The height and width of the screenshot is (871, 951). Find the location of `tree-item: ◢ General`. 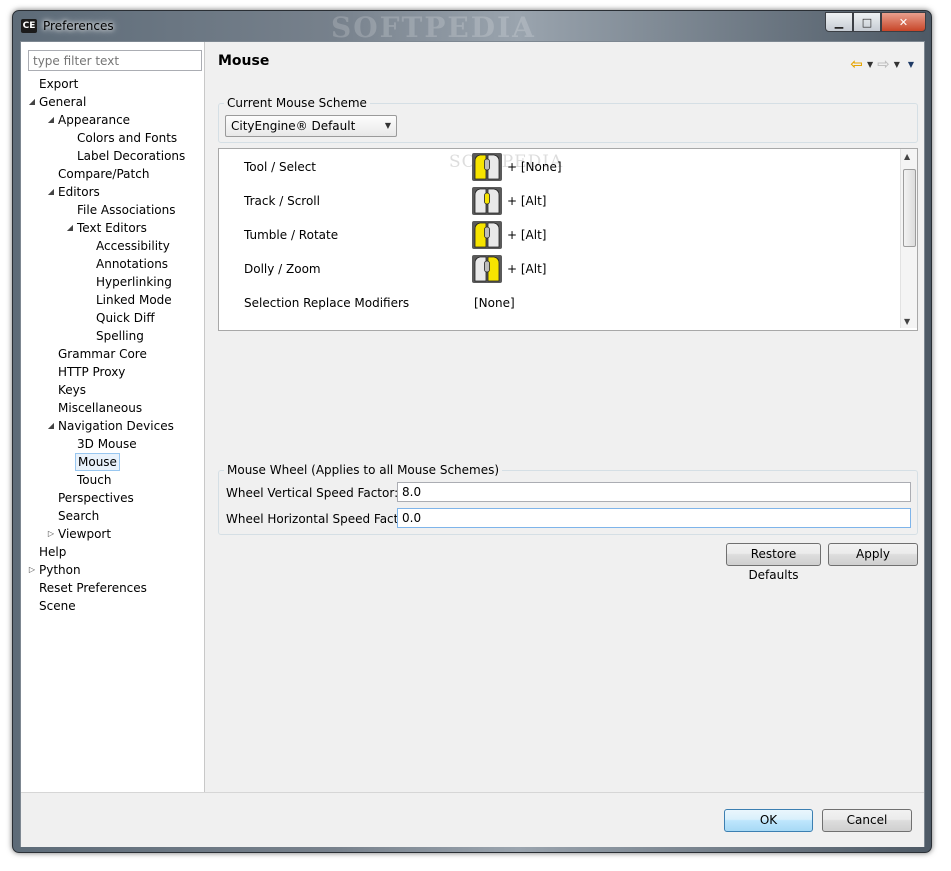

tree-item: ◢ General is located at coordinates (57, 102).